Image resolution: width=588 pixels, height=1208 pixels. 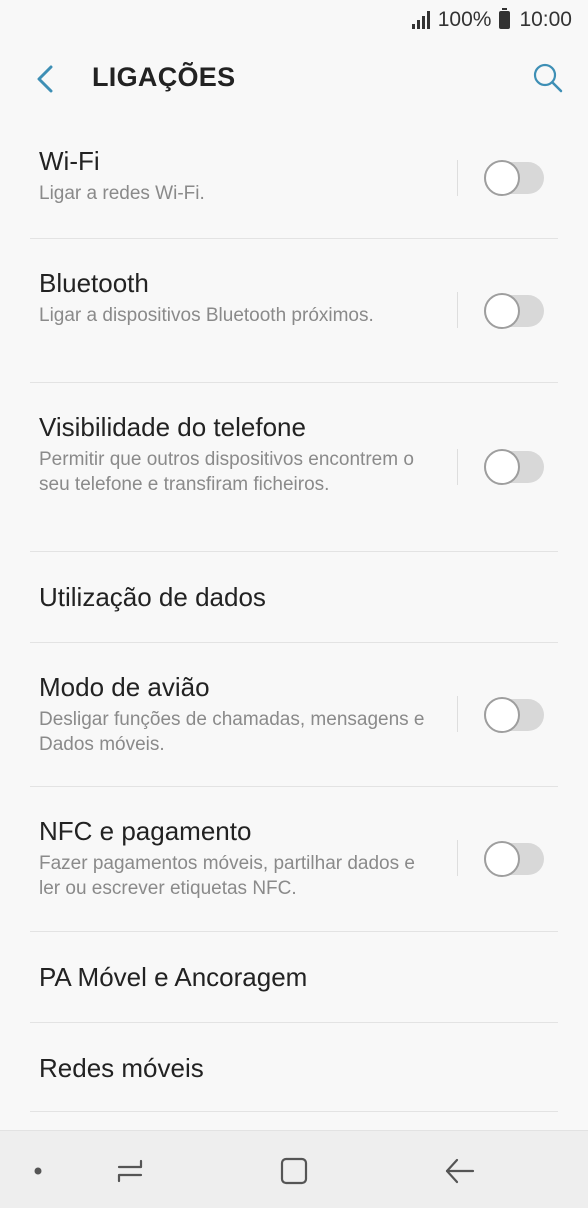 I want to click on bluetooth-toggle, so click(x=514, y=311).